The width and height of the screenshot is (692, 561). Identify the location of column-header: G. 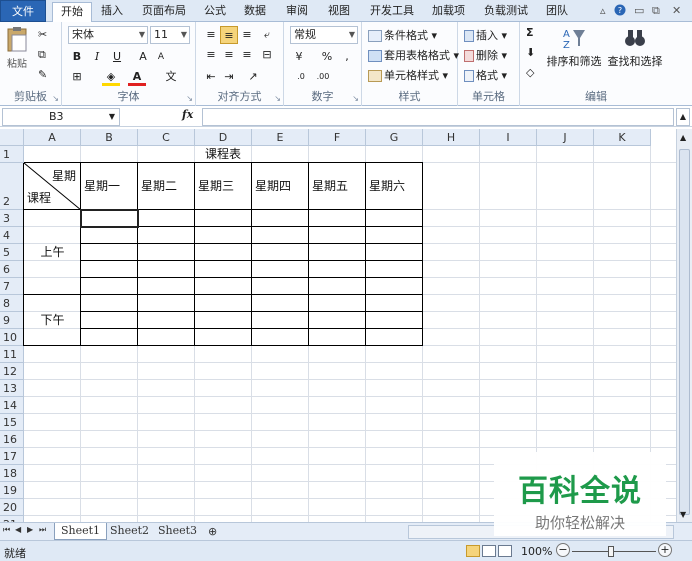
(394, 137).